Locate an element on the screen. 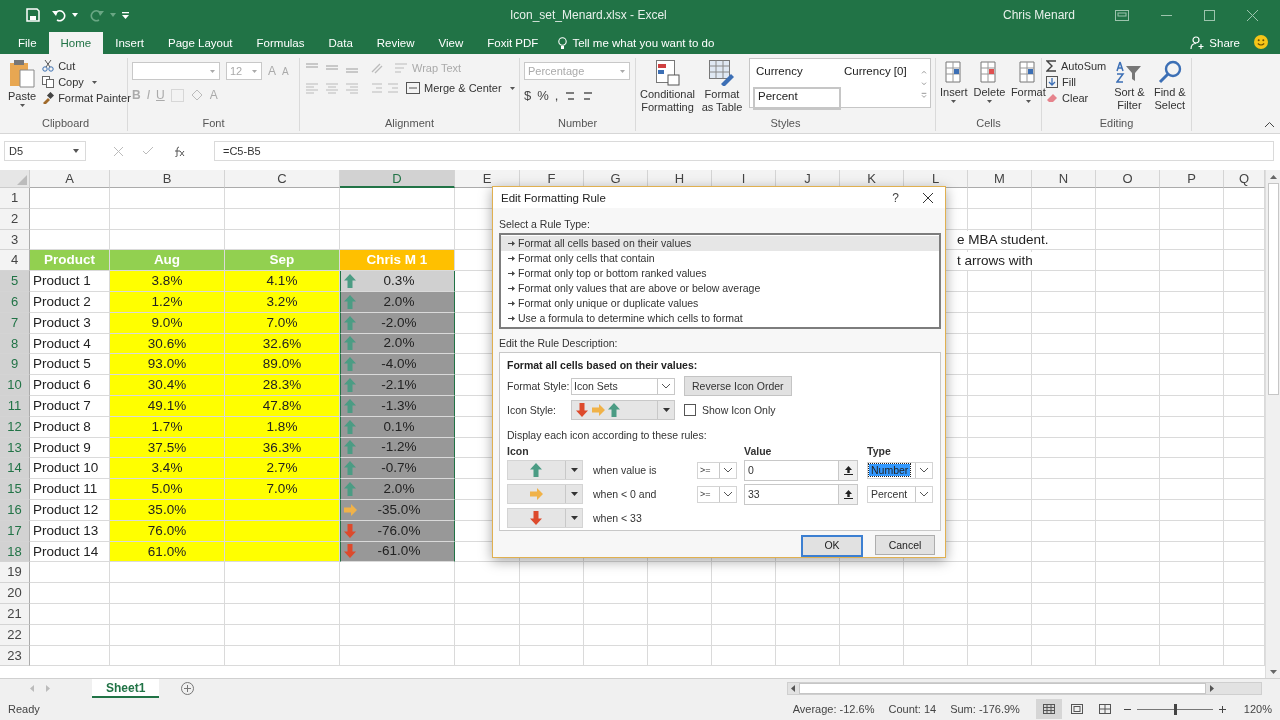 This screenshot has height=720, width=1280. format-style-dropdown: Icon Sets is located at coordinates (623, 386).